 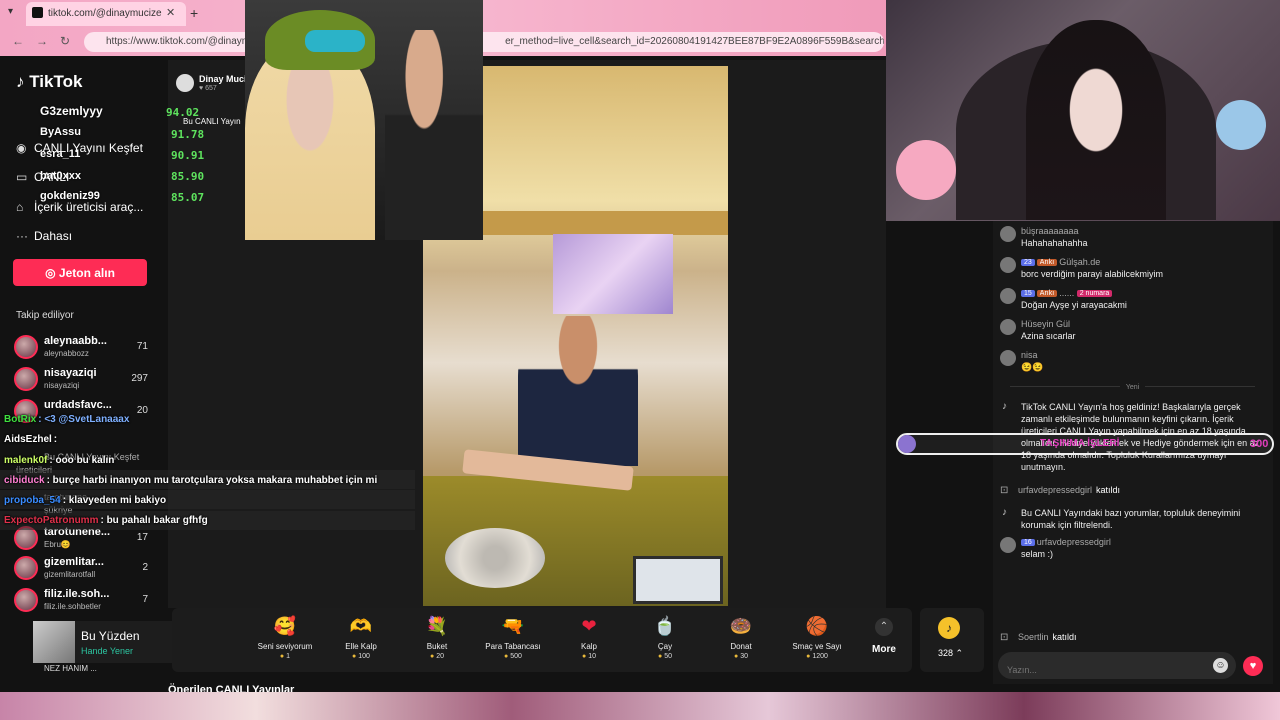 What do you see at coordinates (1074, 542) in the screenshot?
I see `chat-user: urfavdepressedgirl` at bounding box center [1074, 542].